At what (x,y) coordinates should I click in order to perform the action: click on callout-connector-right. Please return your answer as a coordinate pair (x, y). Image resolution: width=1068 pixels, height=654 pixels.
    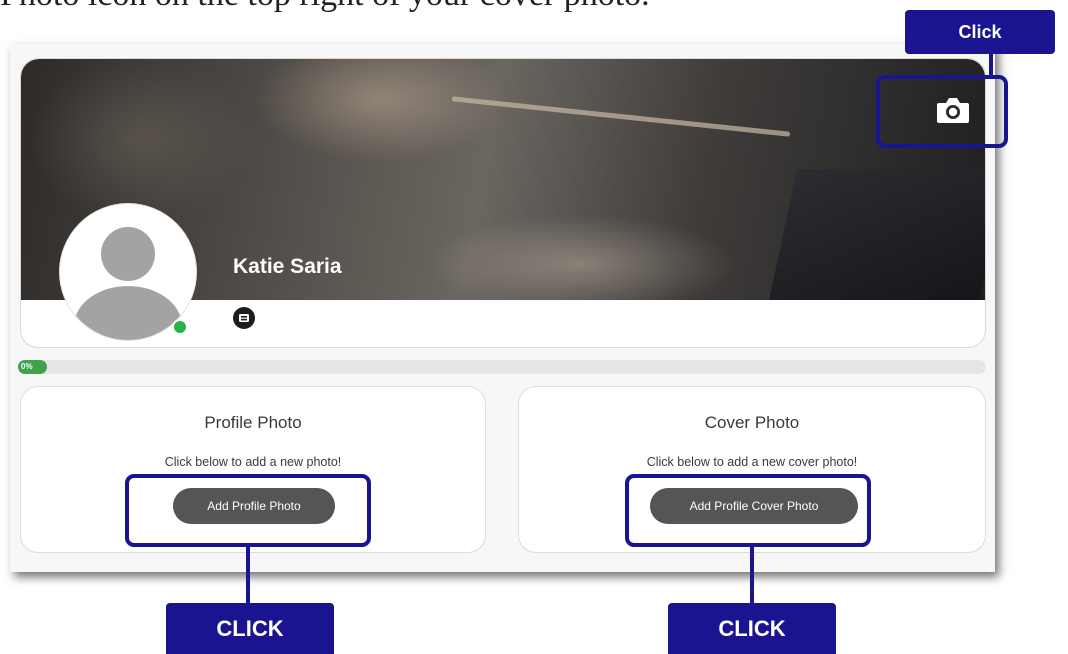
    Looking at the image, I should click on (752, 576).